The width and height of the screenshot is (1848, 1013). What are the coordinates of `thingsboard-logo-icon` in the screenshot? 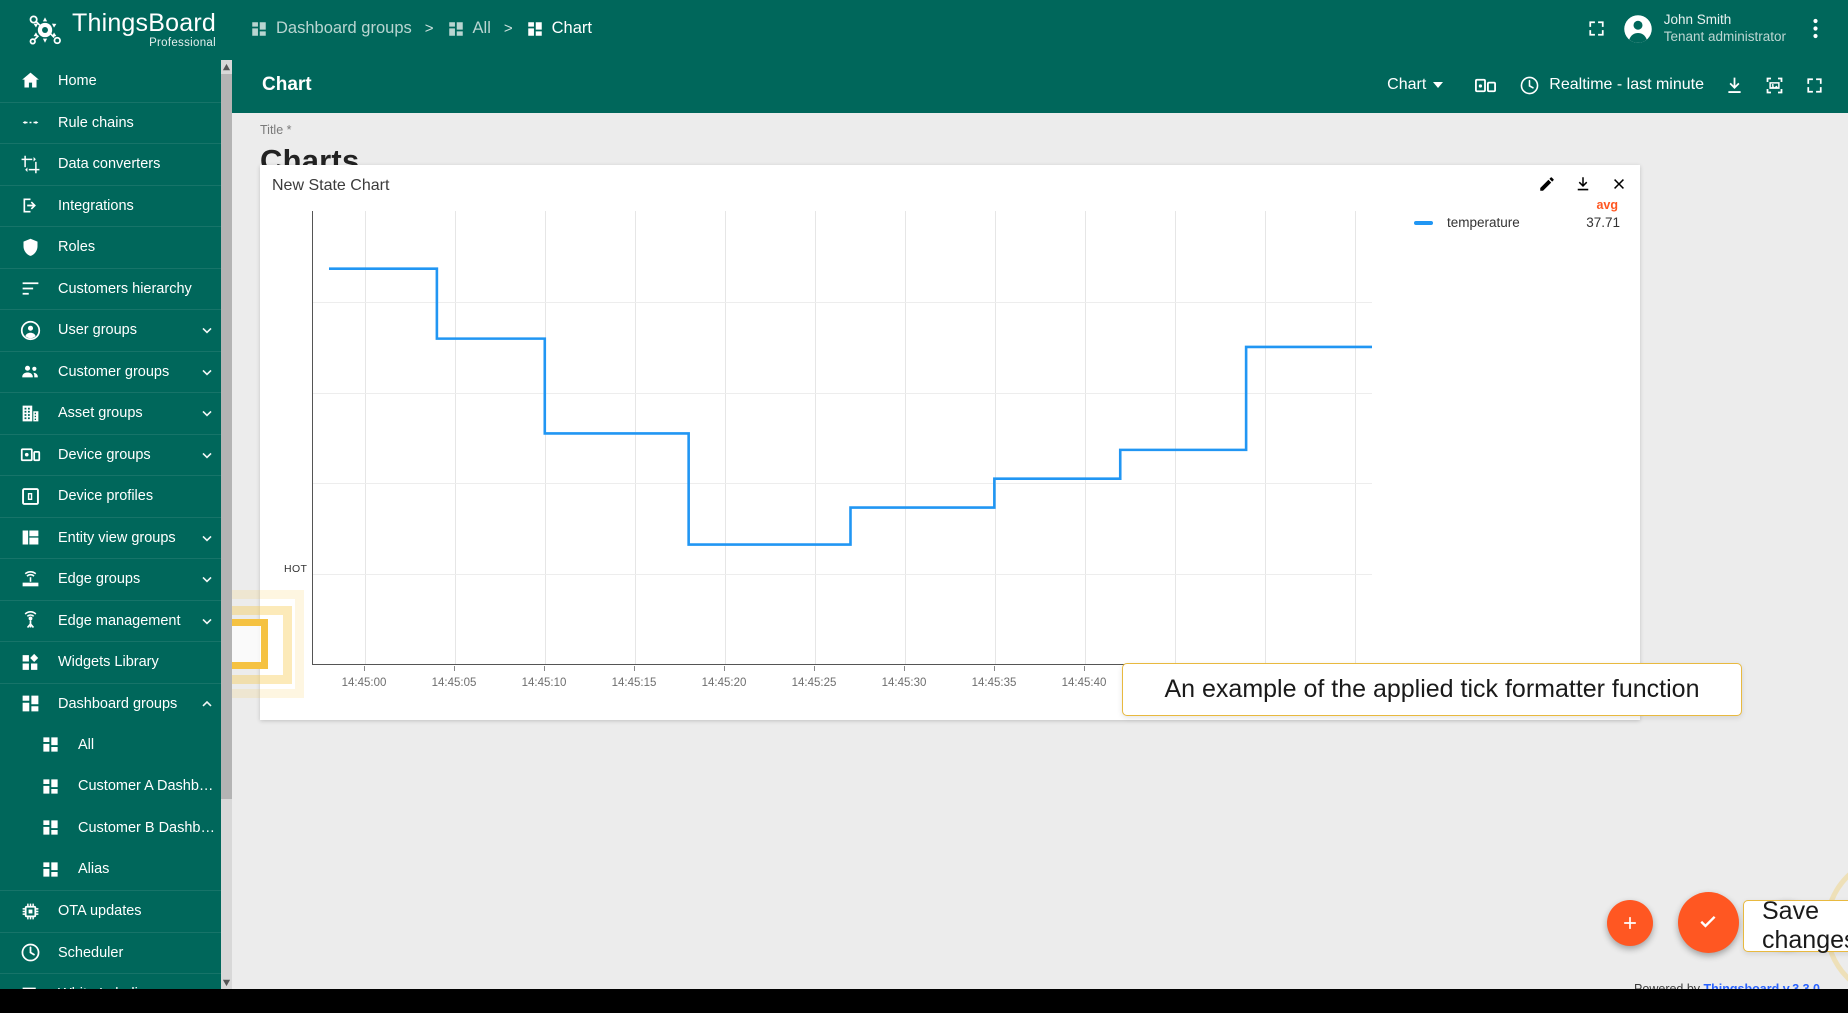 It's located at (45, 30).